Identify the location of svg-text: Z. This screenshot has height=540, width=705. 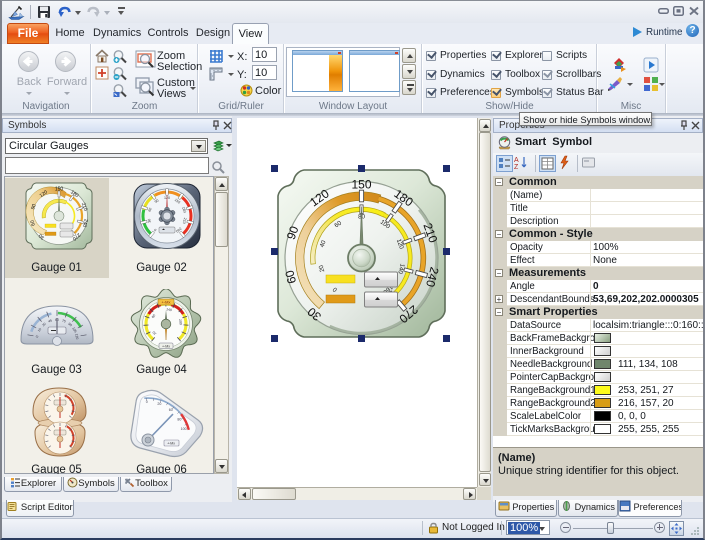
(516, 167).